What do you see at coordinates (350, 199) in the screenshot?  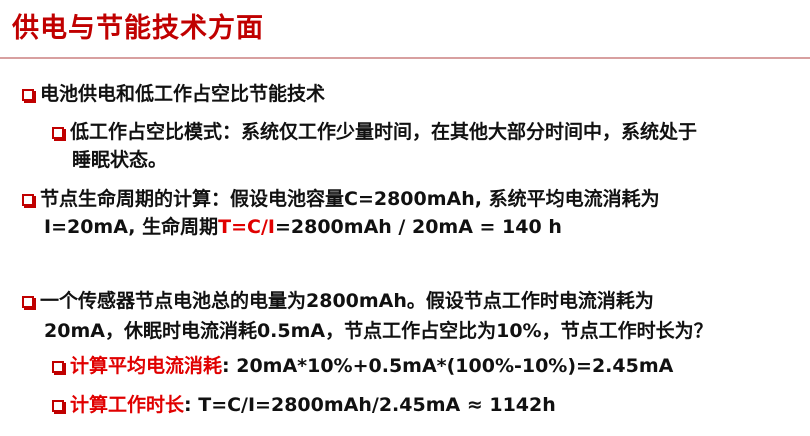 I see `bullet-text: 节点生命周期的计算：假设电池容量C=2800mAh, 系统平均电流消耗为` at bounding box center [350, 199].